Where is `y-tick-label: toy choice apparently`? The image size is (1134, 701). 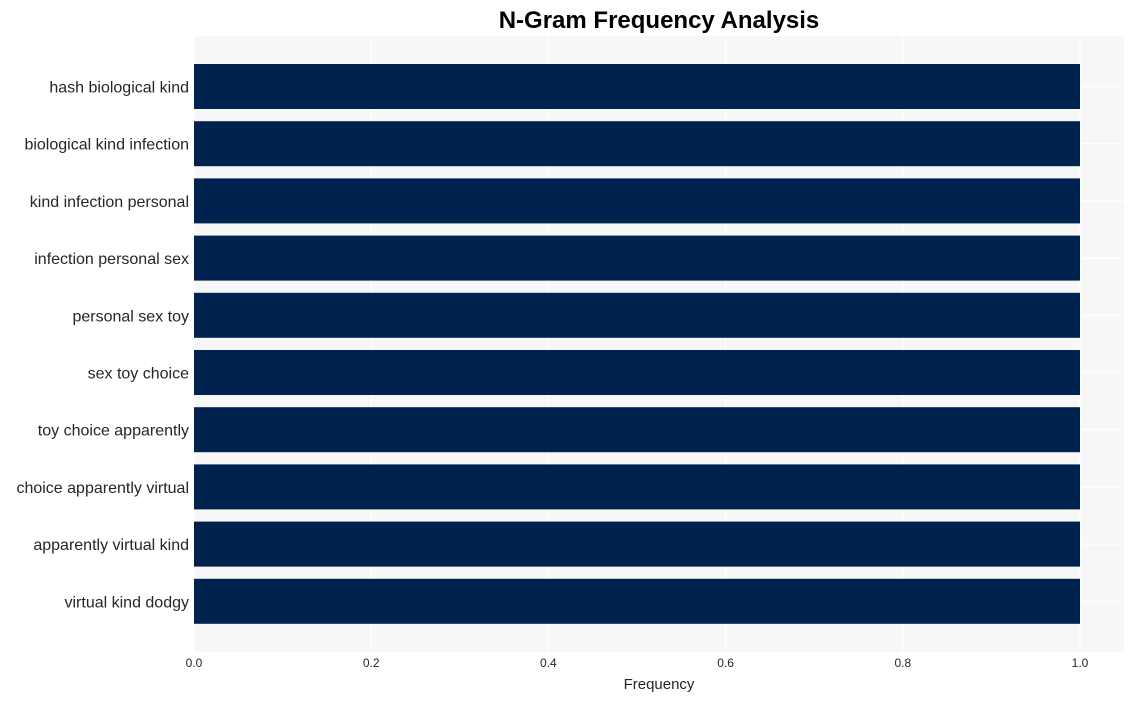
y-tick-label: toy choice apparently is located at coordinates (113, 431).